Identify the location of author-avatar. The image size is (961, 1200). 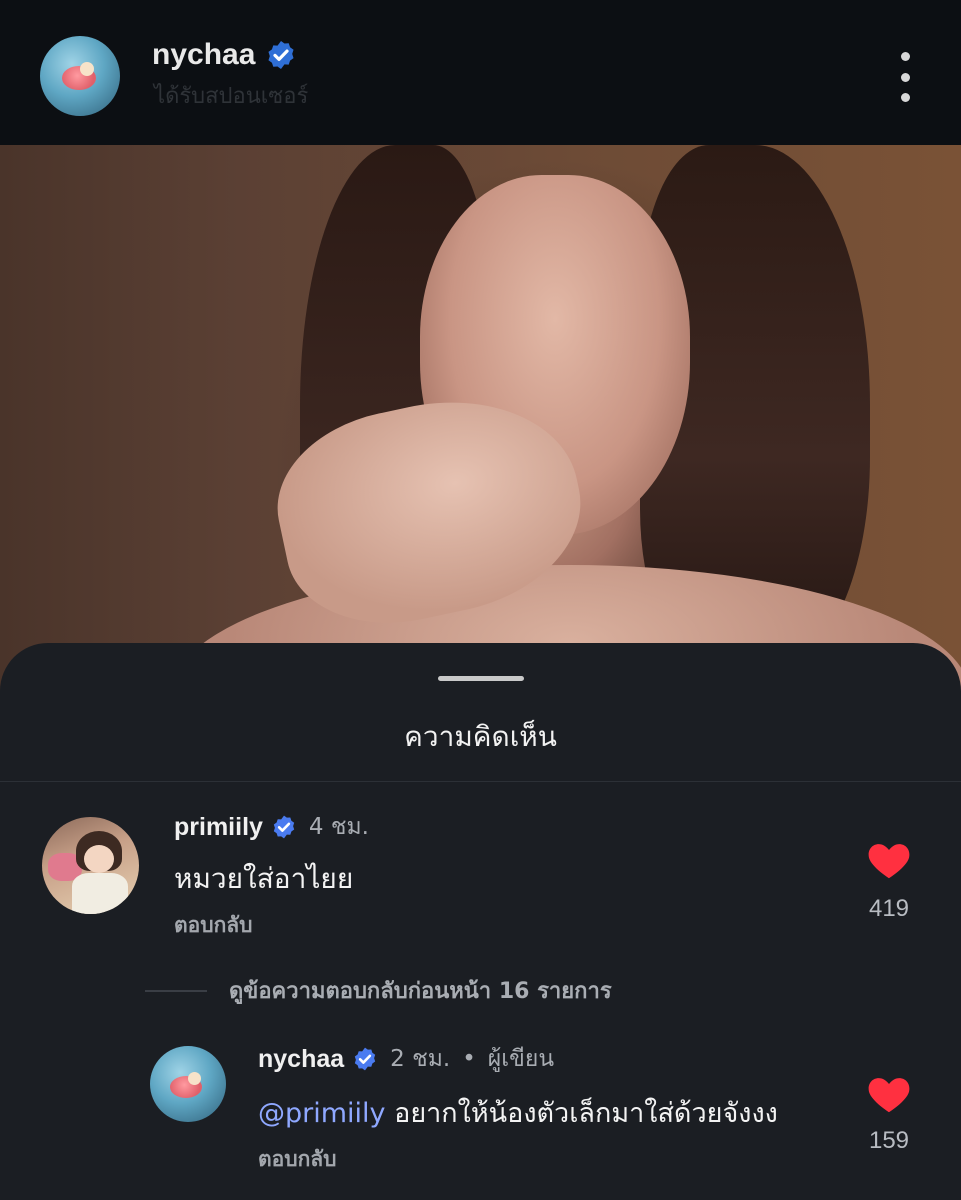
(80, 76).